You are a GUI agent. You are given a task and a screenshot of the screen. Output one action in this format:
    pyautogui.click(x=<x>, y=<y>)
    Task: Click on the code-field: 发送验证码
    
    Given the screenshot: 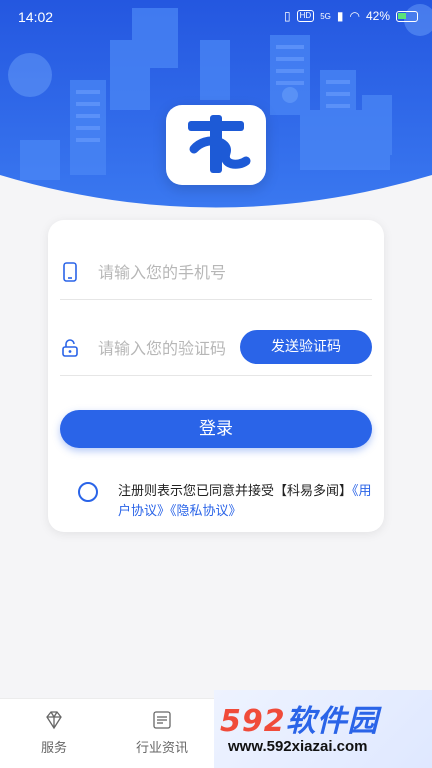 What is the action you would take?
    pyautogui.click(x=216, y=348)
    